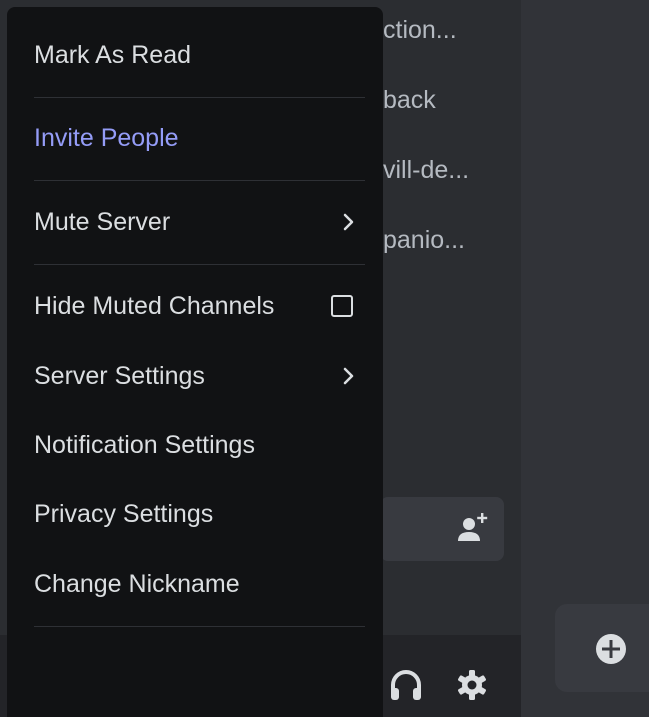  I want to click on menu-item-mute-server: Mute Server, so click(195, 222).